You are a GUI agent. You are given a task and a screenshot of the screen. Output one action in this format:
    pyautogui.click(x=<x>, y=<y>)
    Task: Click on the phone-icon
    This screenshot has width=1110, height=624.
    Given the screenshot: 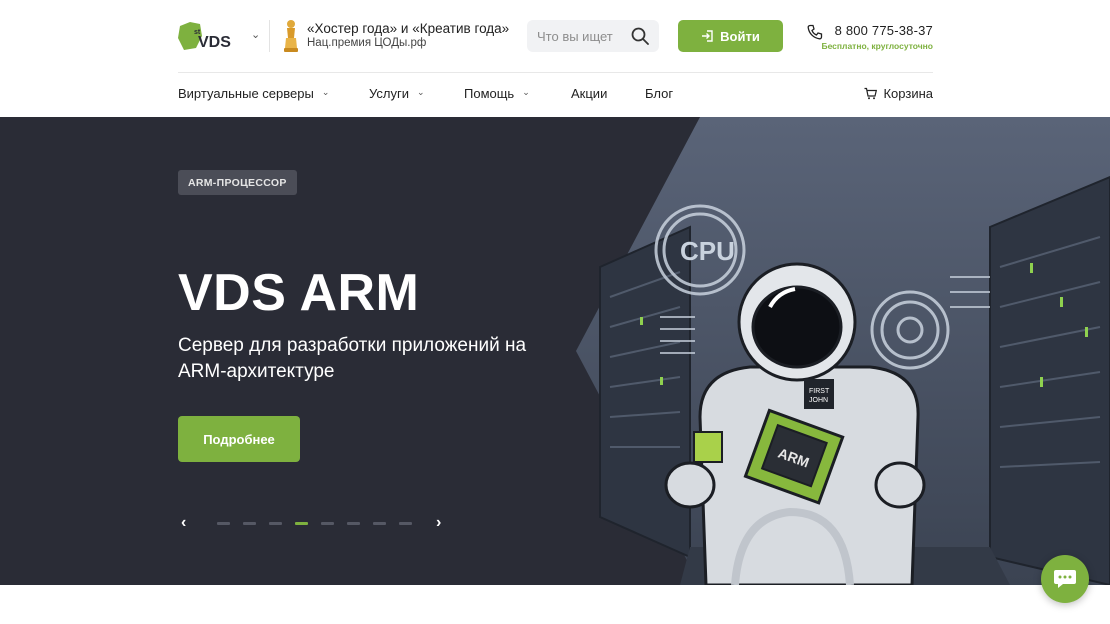 What is the action you would take?
    pyautogui.click(x=815, y=32)
    